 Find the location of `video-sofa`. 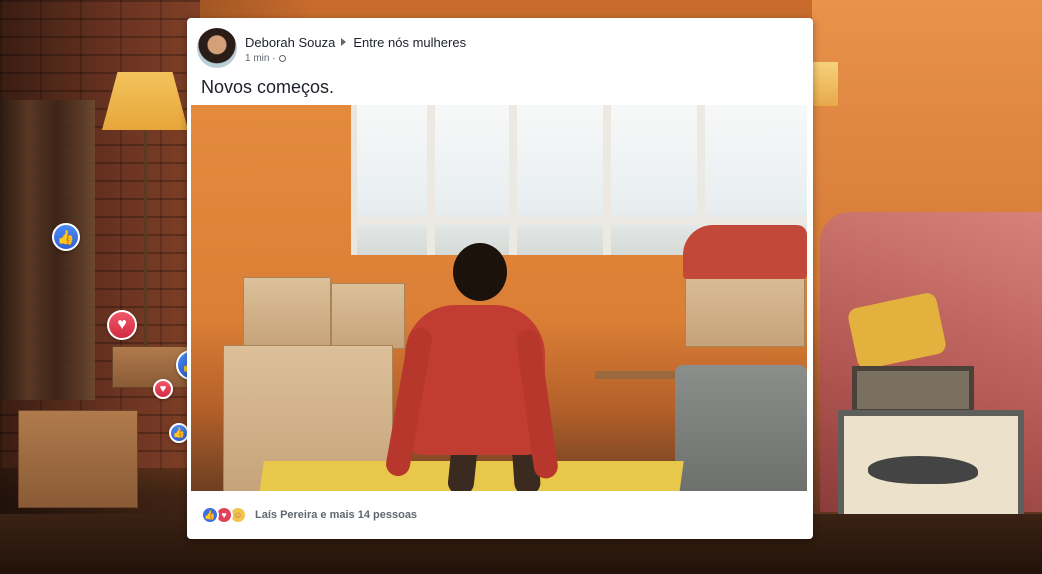

video-sofa is located at coordinates (741, 428).